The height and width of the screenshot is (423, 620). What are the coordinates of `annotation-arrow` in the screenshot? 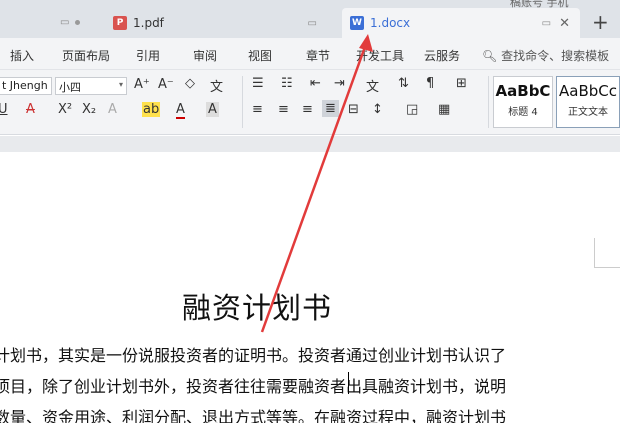 It's located at (316, 183).